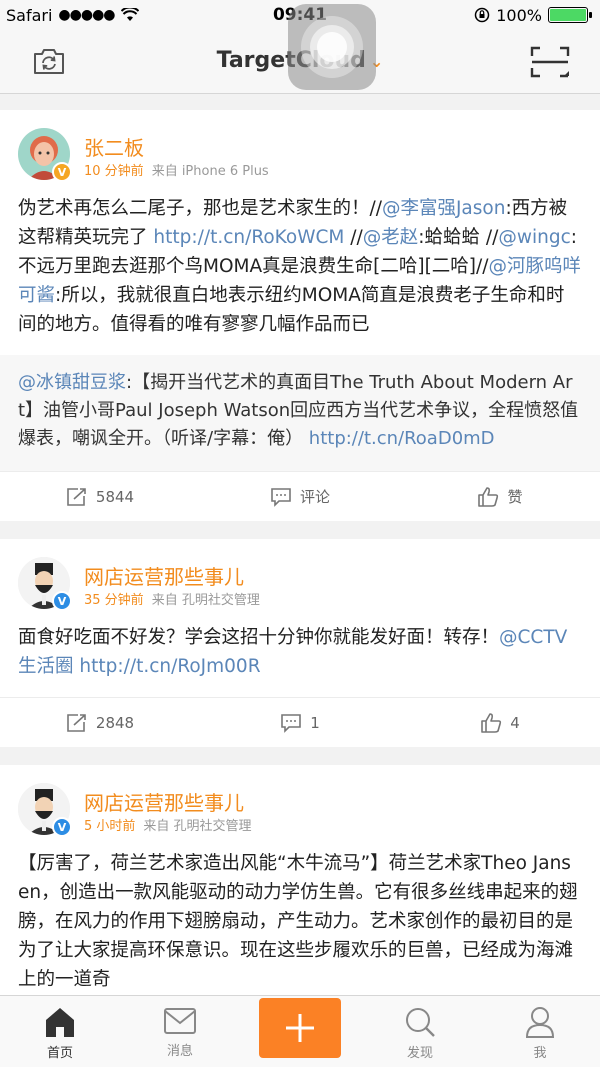  I want to click on tab-home: 首页, so click(60, 1031).